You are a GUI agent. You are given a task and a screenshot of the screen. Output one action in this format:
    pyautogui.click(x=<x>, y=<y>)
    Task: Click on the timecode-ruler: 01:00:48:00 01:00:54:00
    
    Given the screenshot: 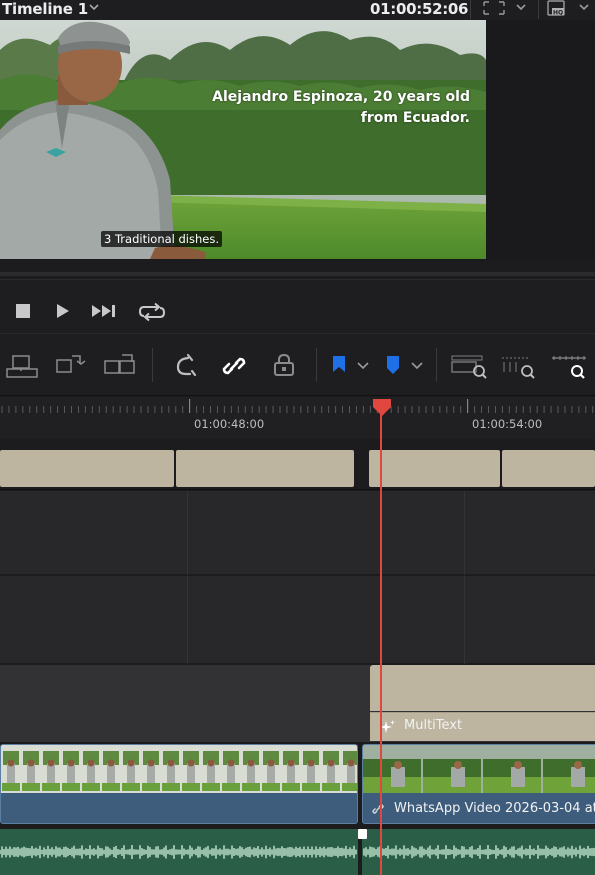 What is the action you would take?
    pyautogui.click(x=297, y=418)
    